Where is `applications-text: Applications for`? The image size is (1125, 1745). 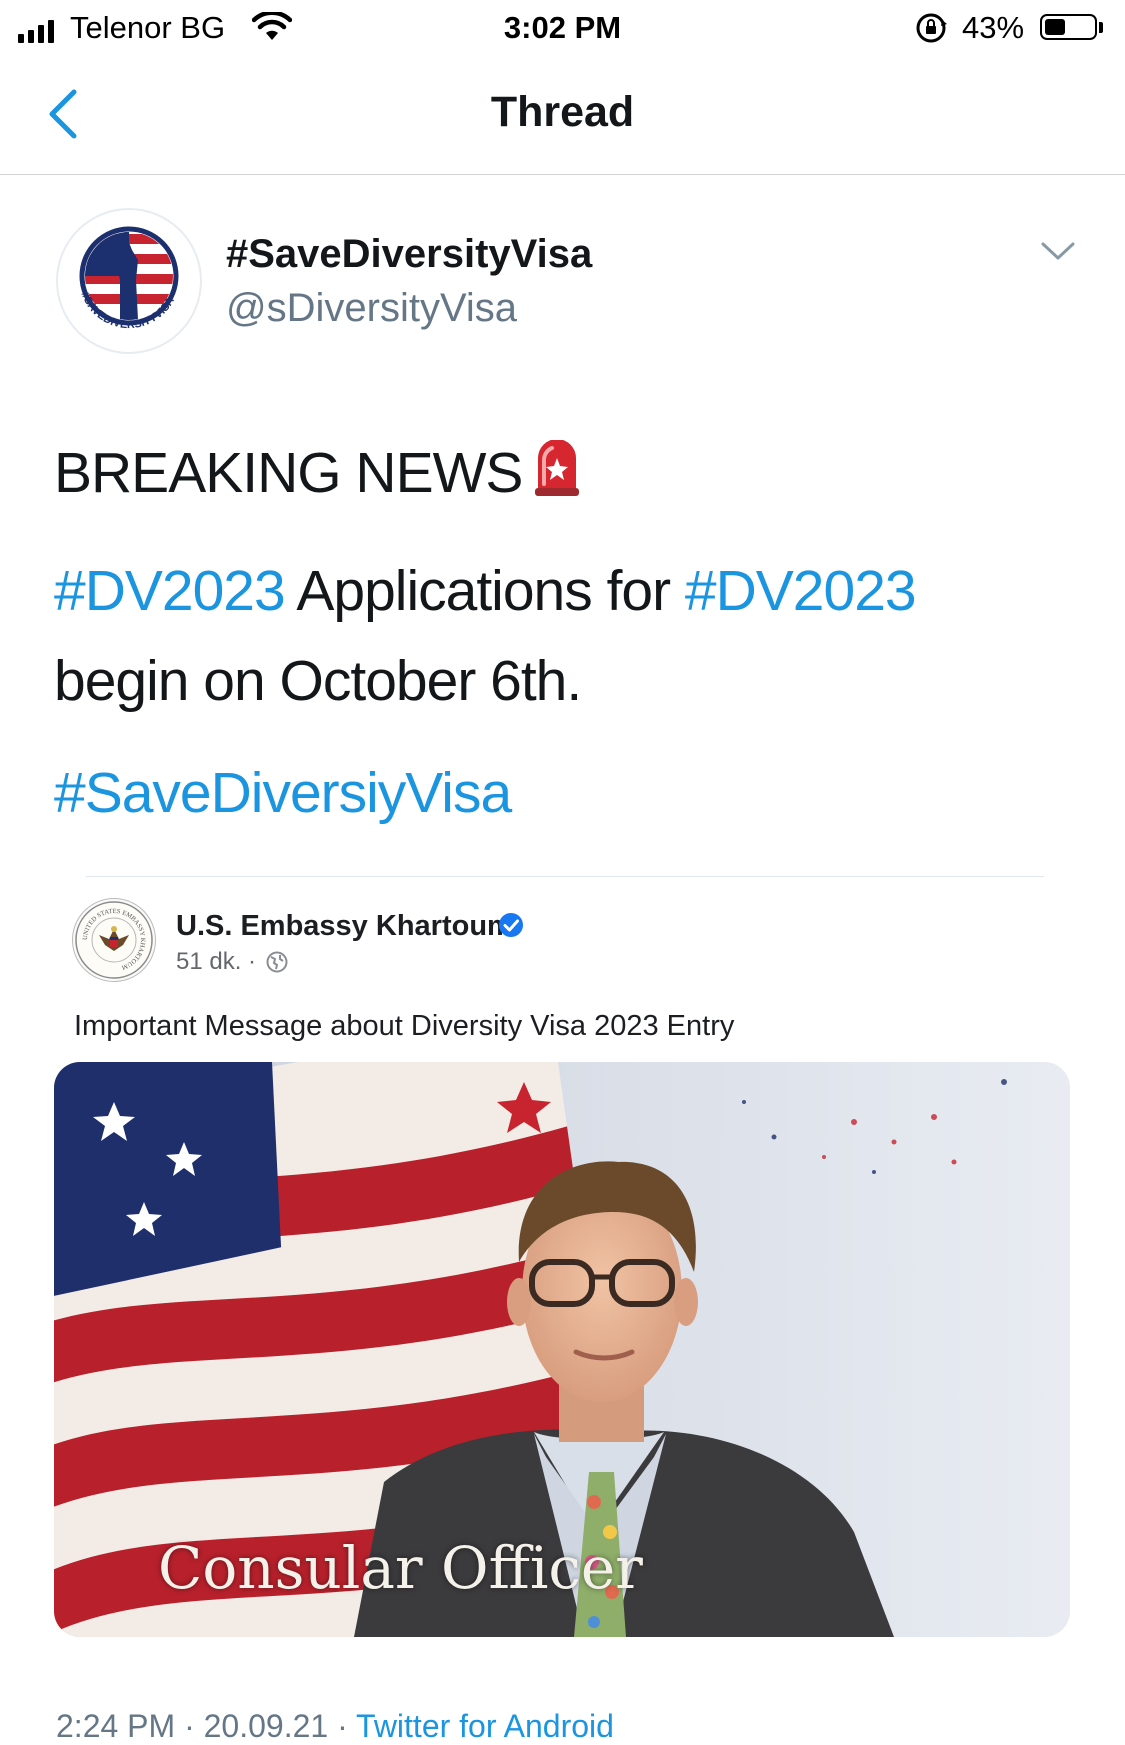 applications-text: Applications for is located at coordinates (484, 591).